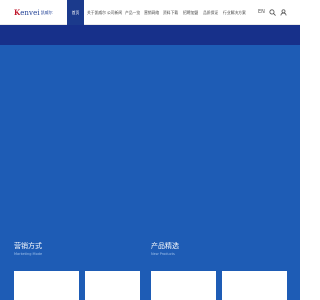 The height and width of the screenshot is (300, 320). Describe the element at coordinates (46, 12) in the screenshot. I see `logo-subtitle: 凯威尔` at that location.